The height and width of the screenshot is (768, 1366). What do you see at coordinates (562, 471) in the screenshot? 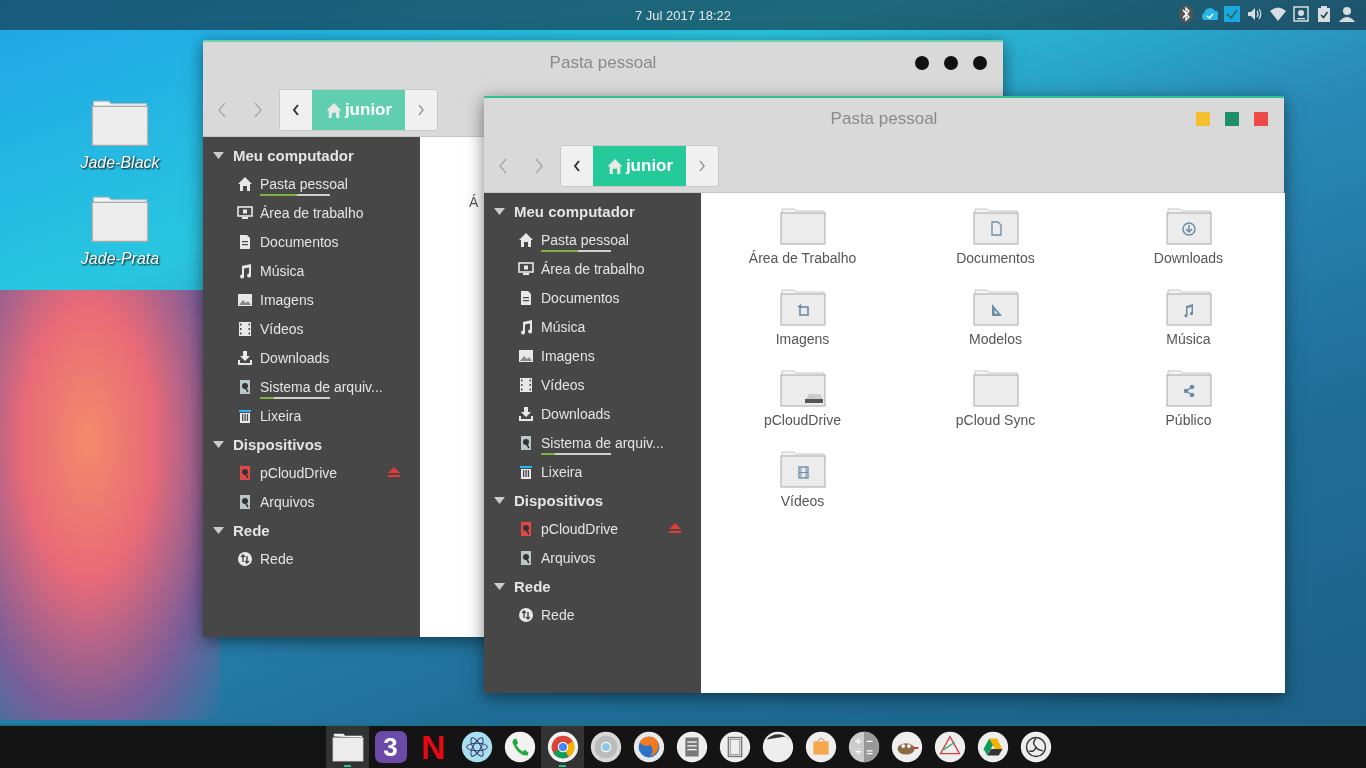
I see `sidebar-item: Lixeira` at bounding box center [562, 471].